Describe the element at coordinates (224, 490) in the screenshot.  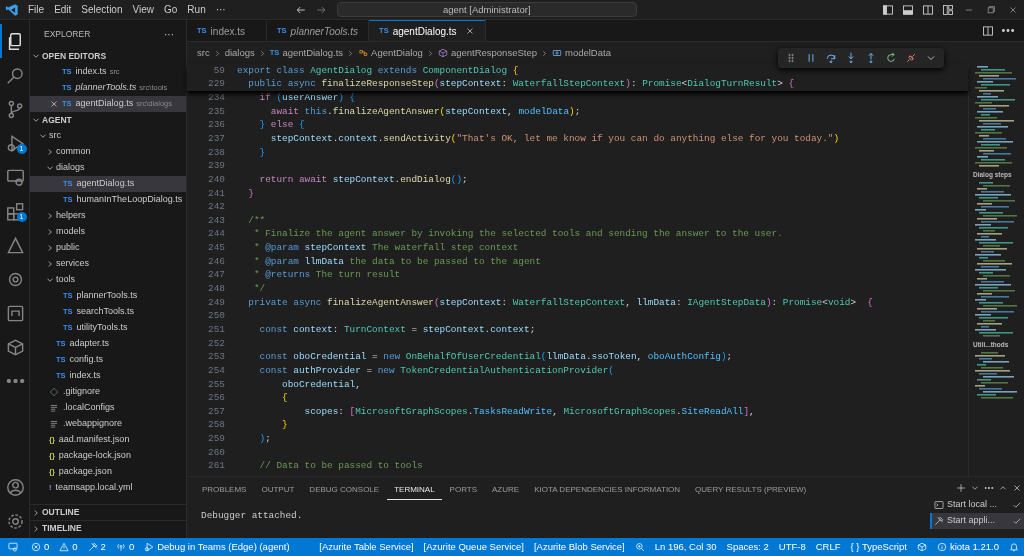
I see `panel-tab: PROBLEMS` at that location.